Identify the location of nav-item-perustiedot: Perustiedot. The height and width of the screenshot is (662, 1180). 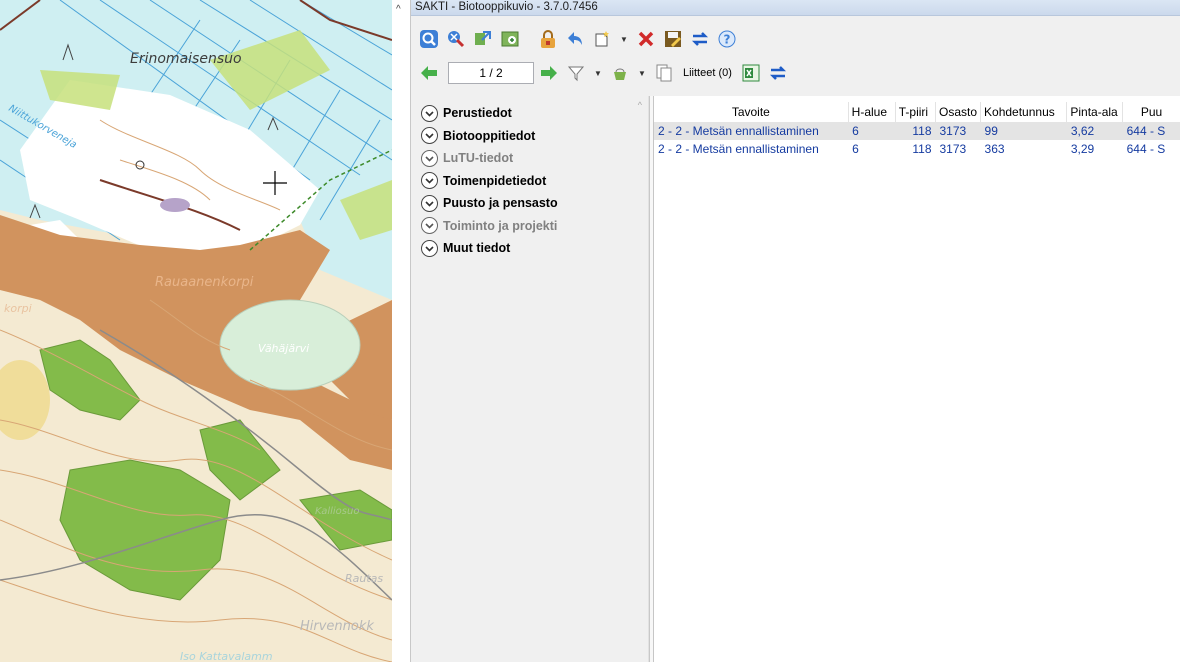
(532, 113).